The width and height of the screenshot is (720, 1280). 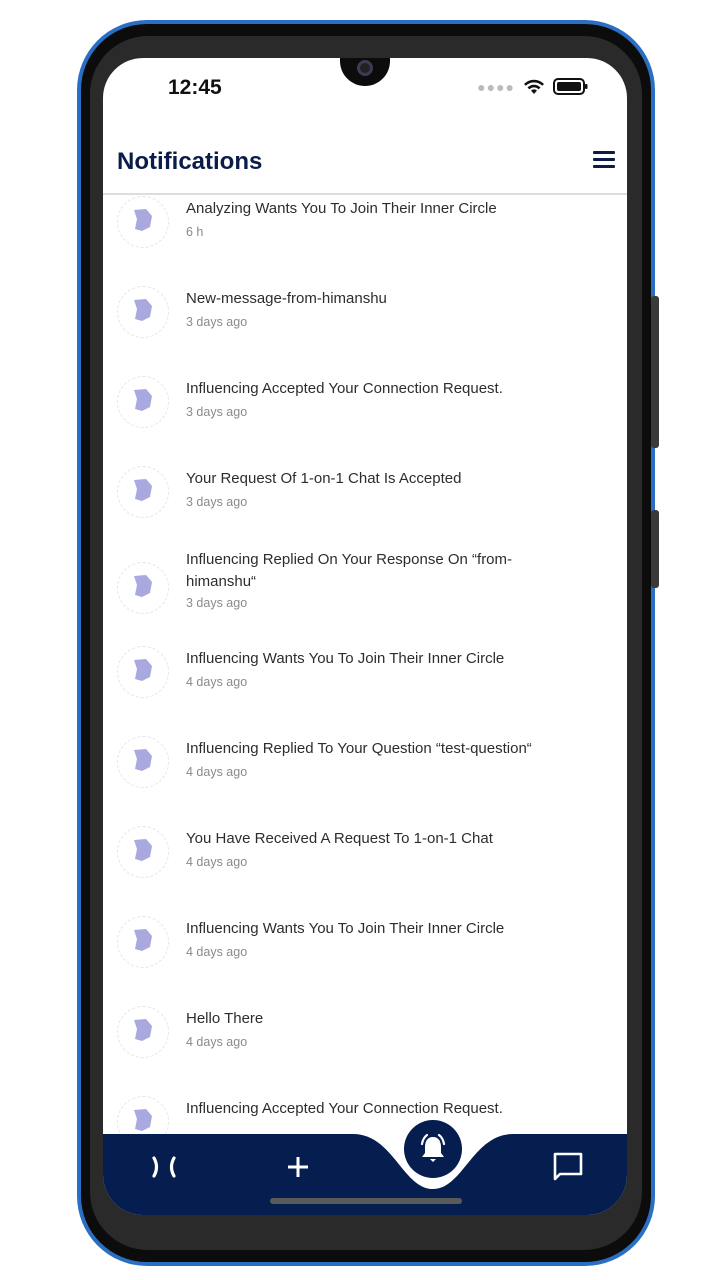 What do you see at coordinates (195, 87) in the screenshot?
I see `status-time: 12:45` at bounding box center [195, 87].